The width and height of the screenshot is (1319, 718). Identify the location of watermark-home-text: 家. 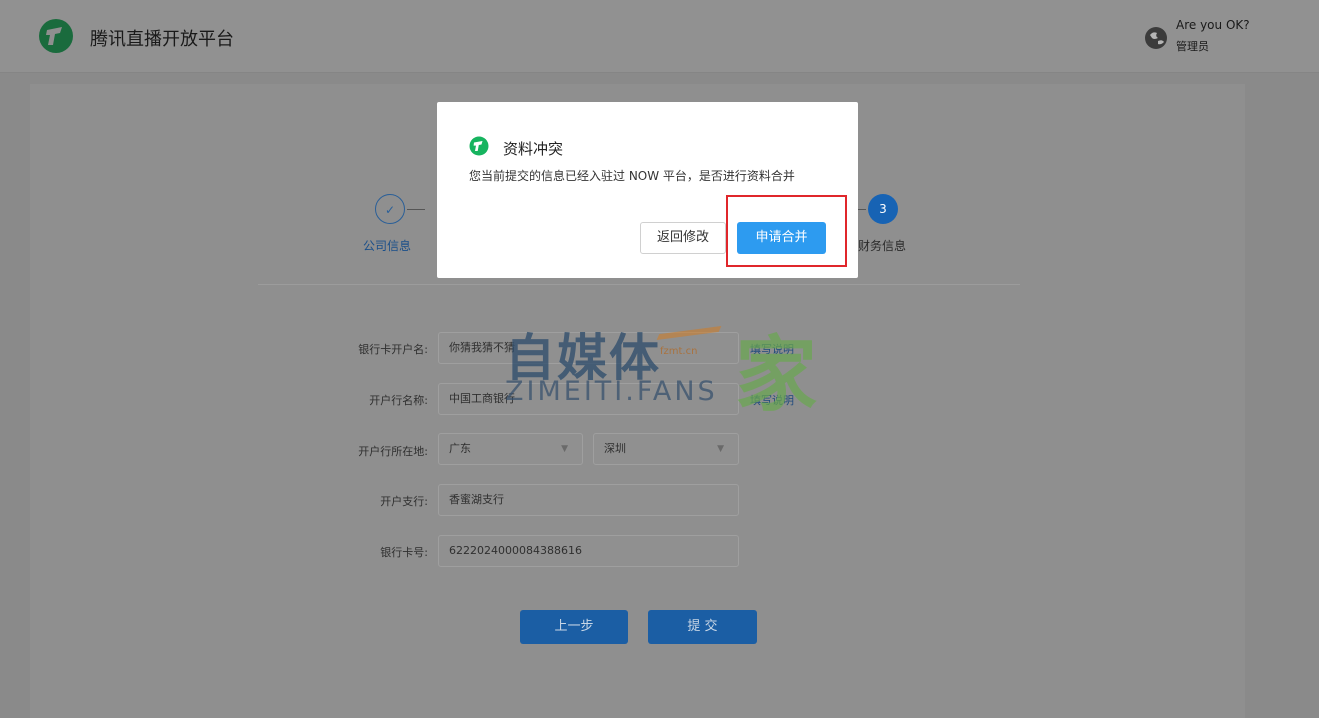
(776, 375).